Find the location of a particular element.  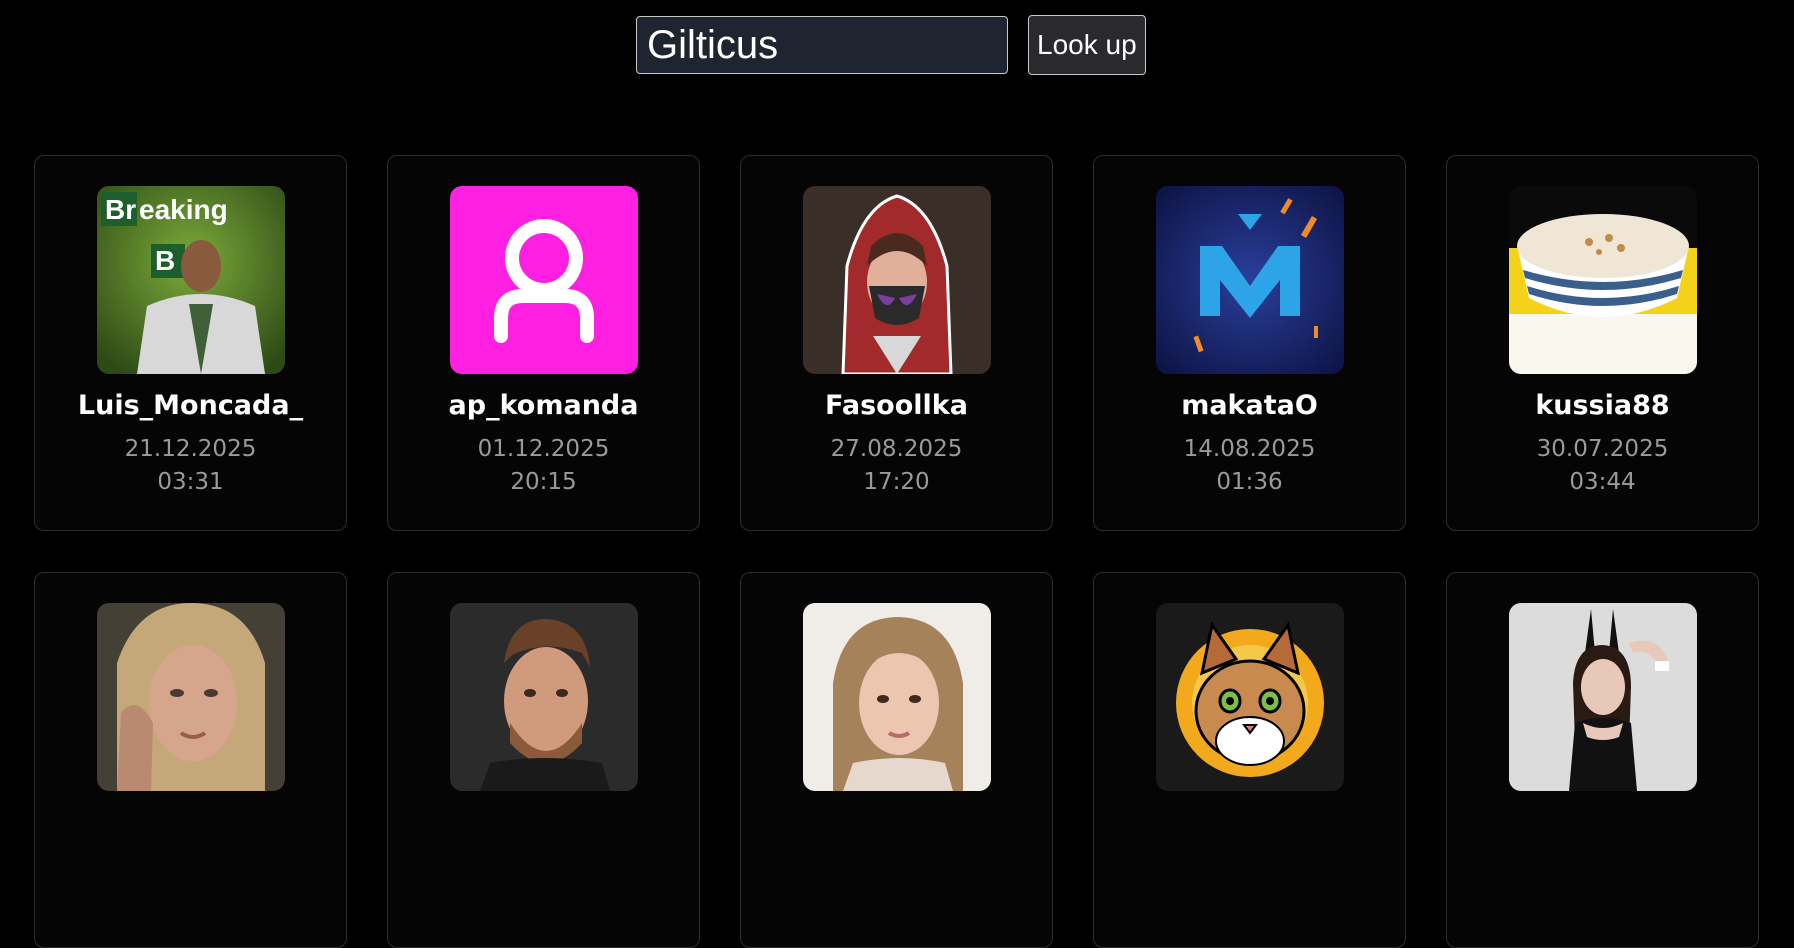

card-date: 30.07.2025 is located at coordinates (1602, 449).